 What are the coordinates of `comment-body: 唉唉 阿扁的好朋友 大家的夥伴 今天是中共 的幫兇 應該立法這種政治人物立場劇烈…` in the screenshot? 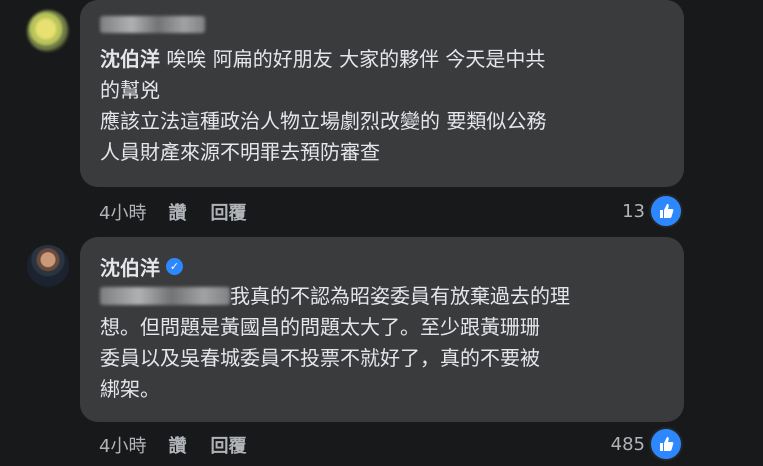 It's located at (323, 105).